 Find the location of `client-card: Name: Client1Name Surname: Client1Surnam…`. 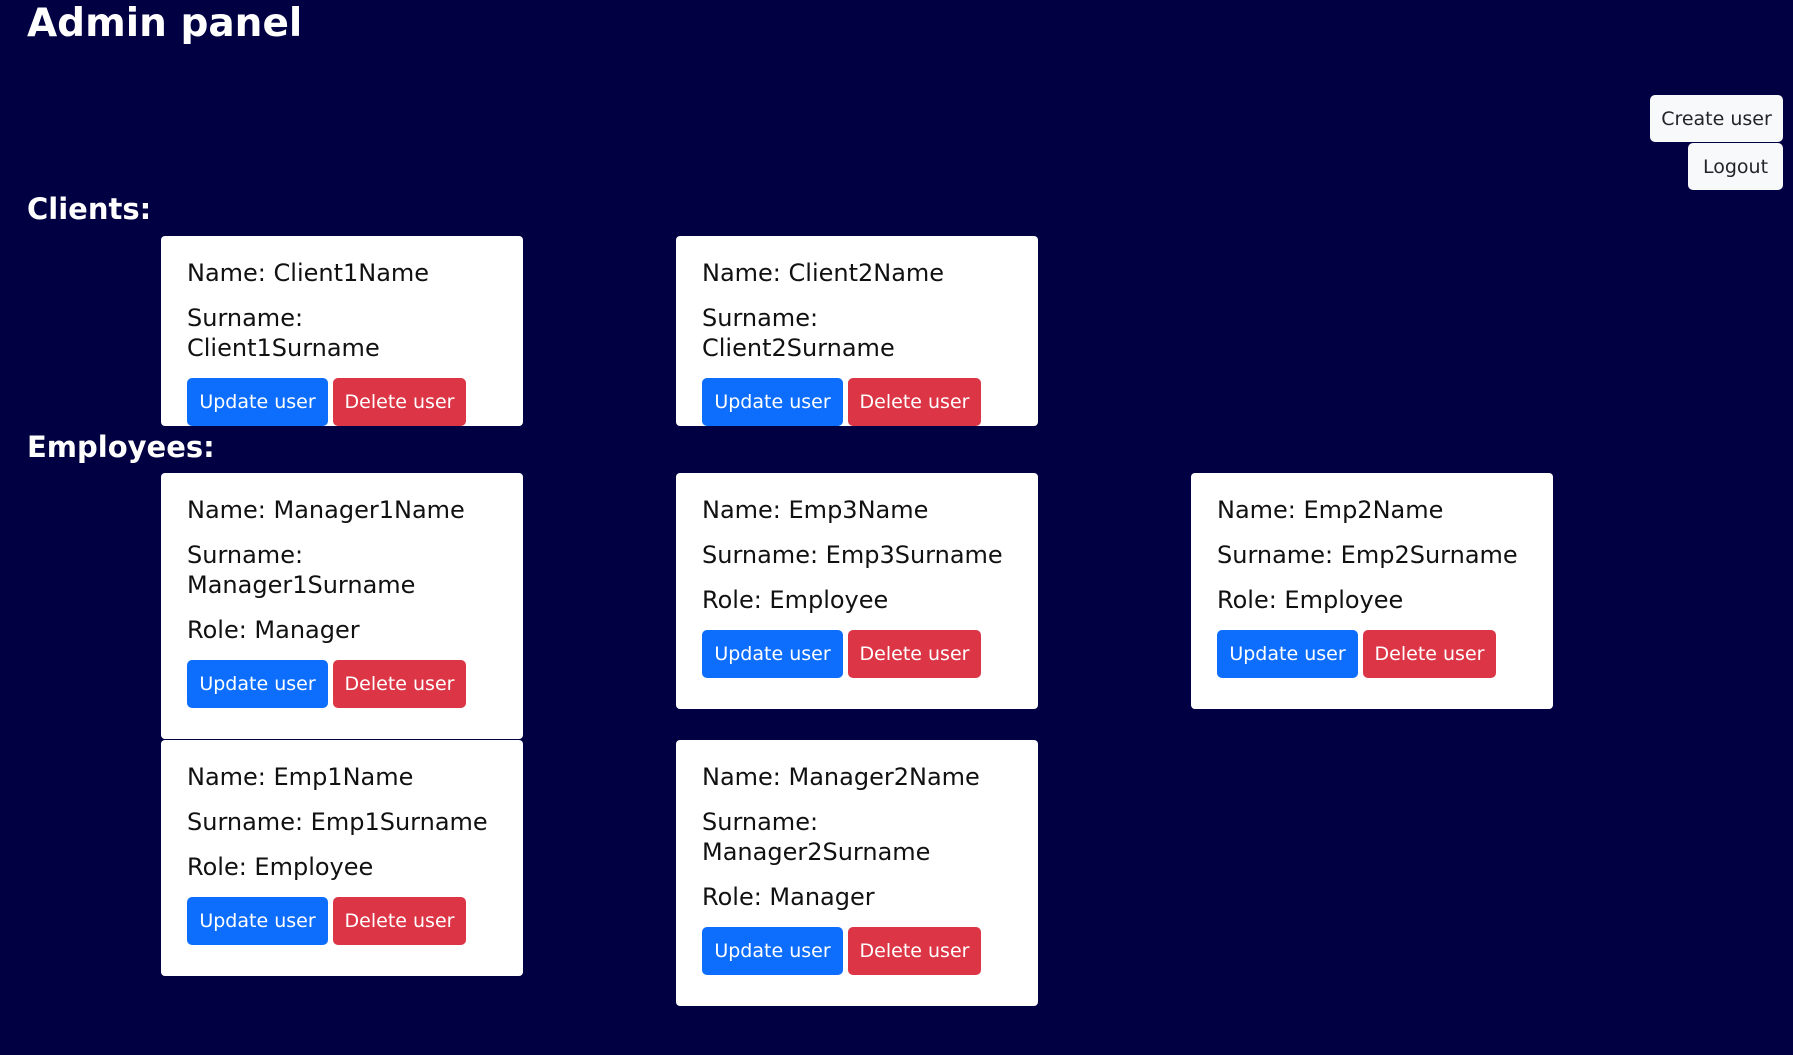

client-card: Name: Client1Name Surname: Client1Surnam… is located at coordinates (342, 331).